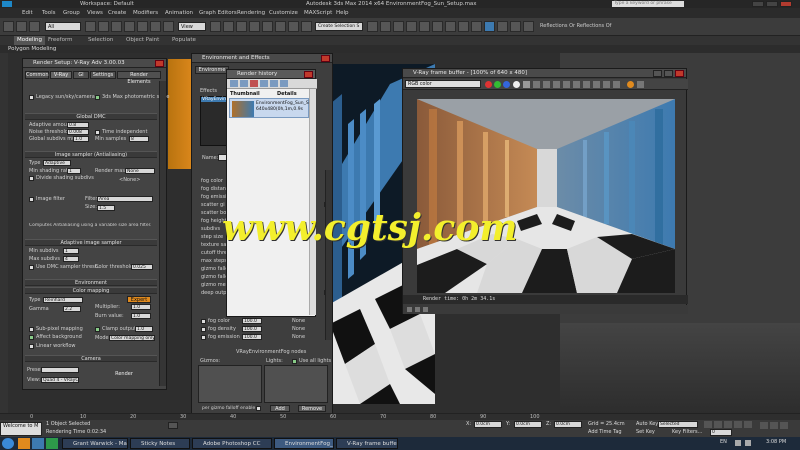  What do you see at coordinates (21, 429) in the screenshot?
I see `maxscript-listener: Welcome to M` at bounding box center [21, 429].